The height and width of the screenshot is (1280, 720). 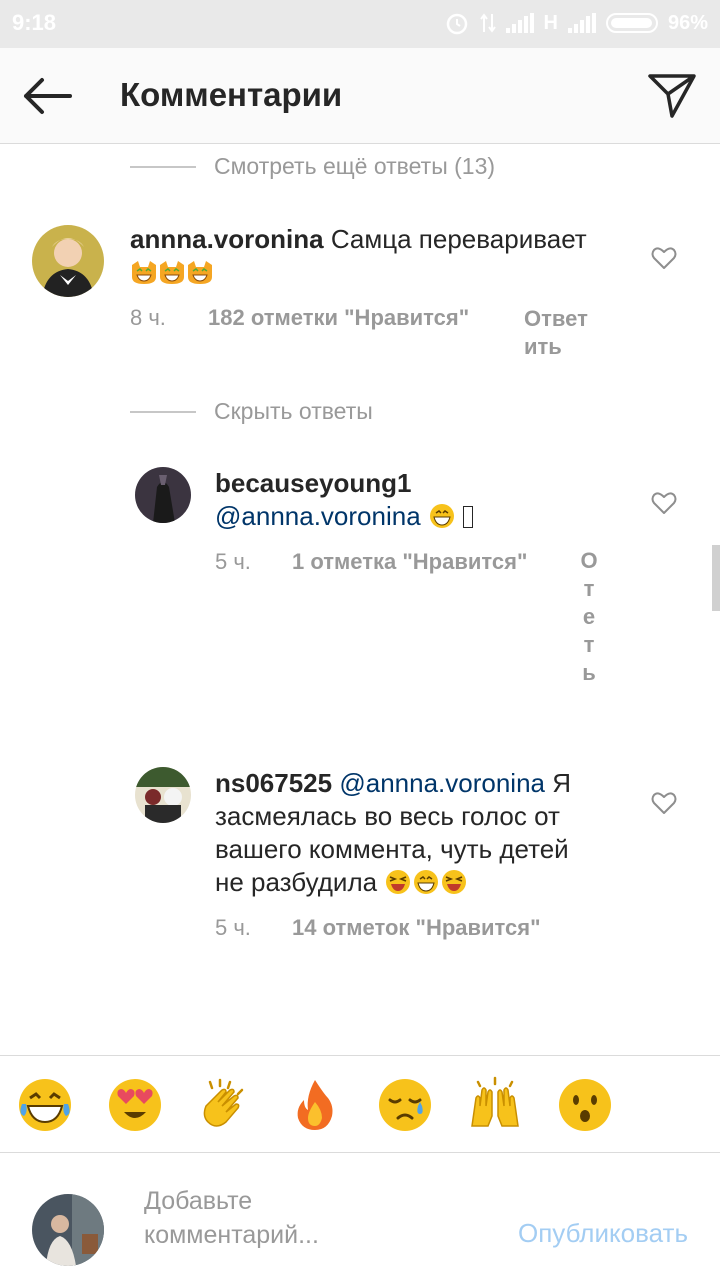 I want to click on missing-glyph-box, so click(x=468, y=517).